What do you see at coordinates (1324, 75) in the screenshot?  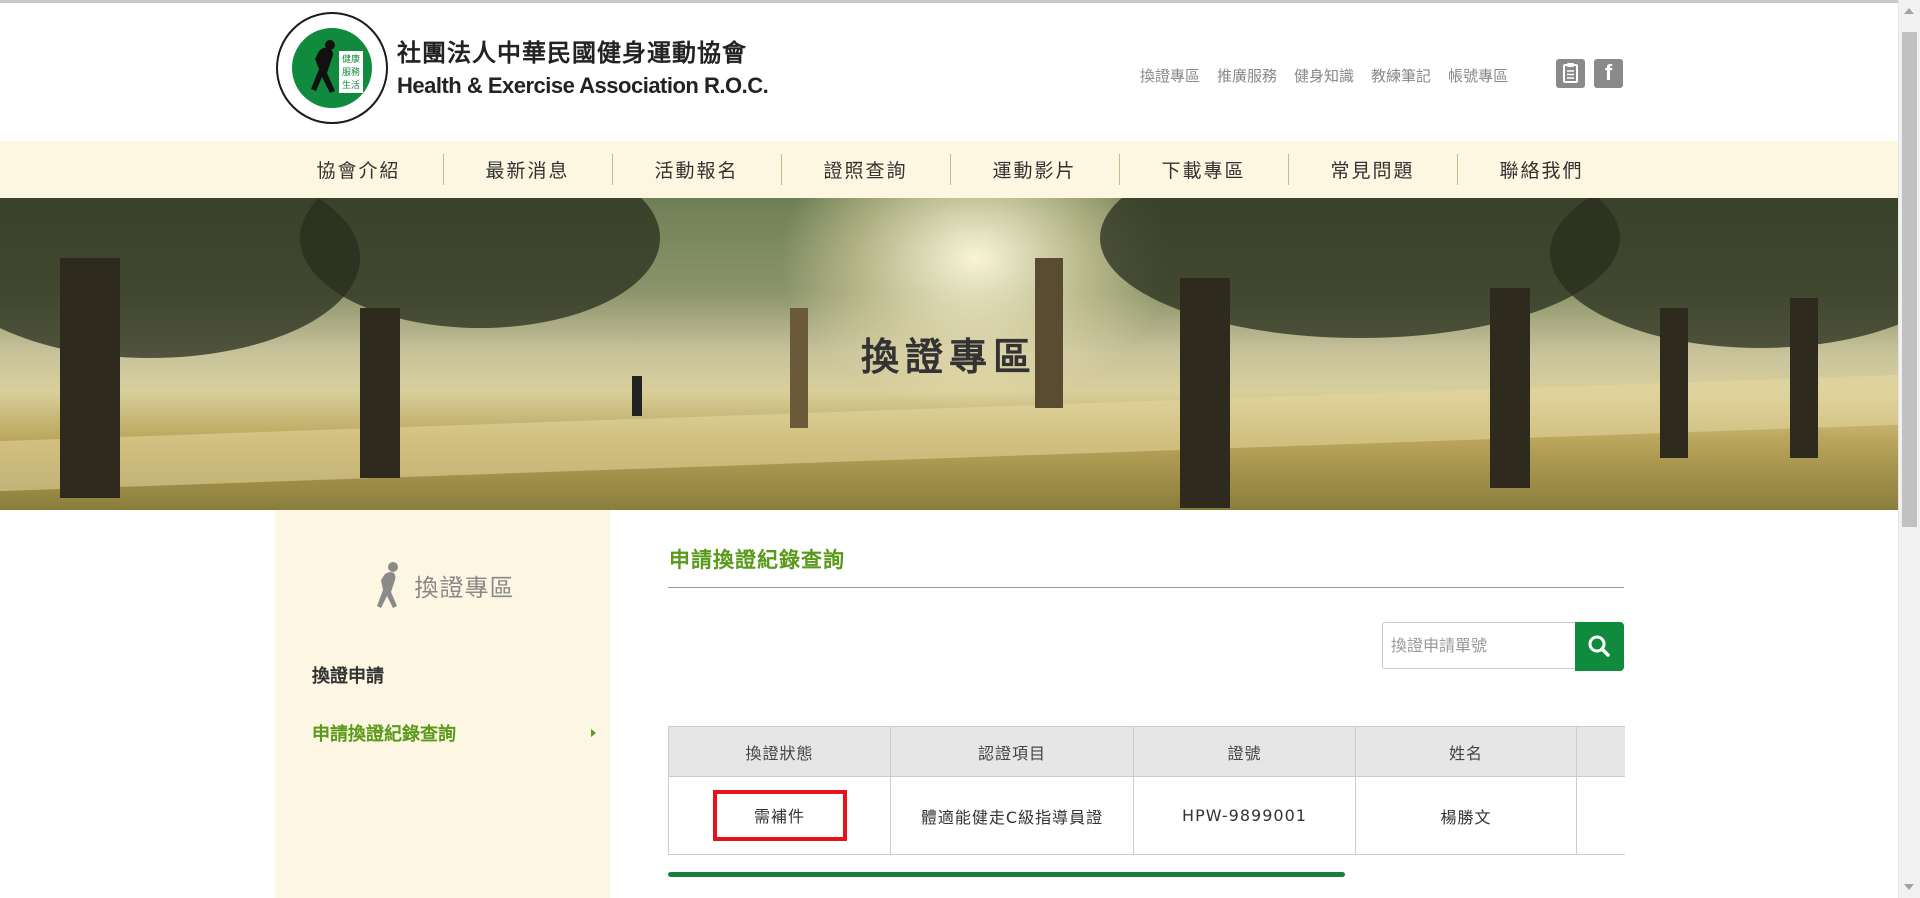 I see `util-link-fitness-knowledge: 健身知識` at bounding box center [1324, 75].